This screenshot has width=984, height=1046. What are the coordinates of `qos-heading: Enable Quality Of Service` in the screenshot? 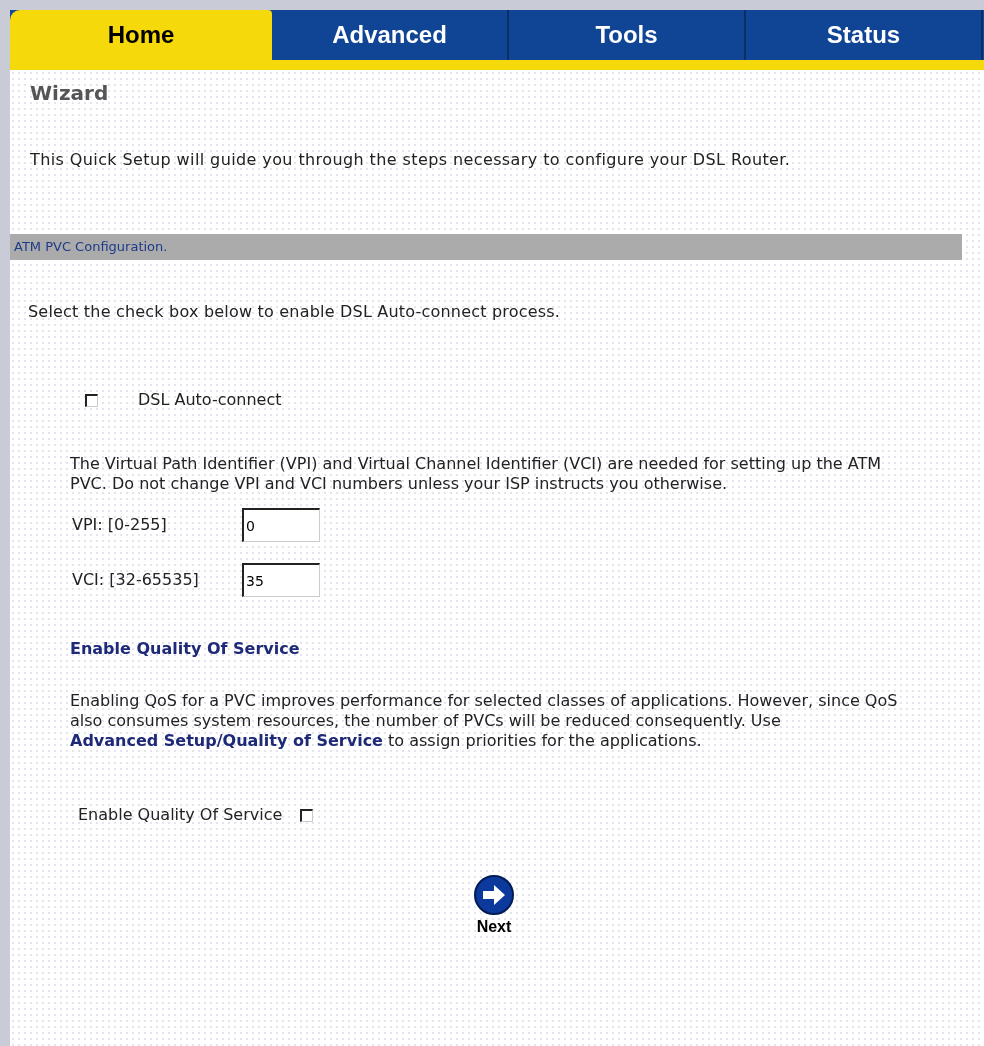 It's located at (185, 649).